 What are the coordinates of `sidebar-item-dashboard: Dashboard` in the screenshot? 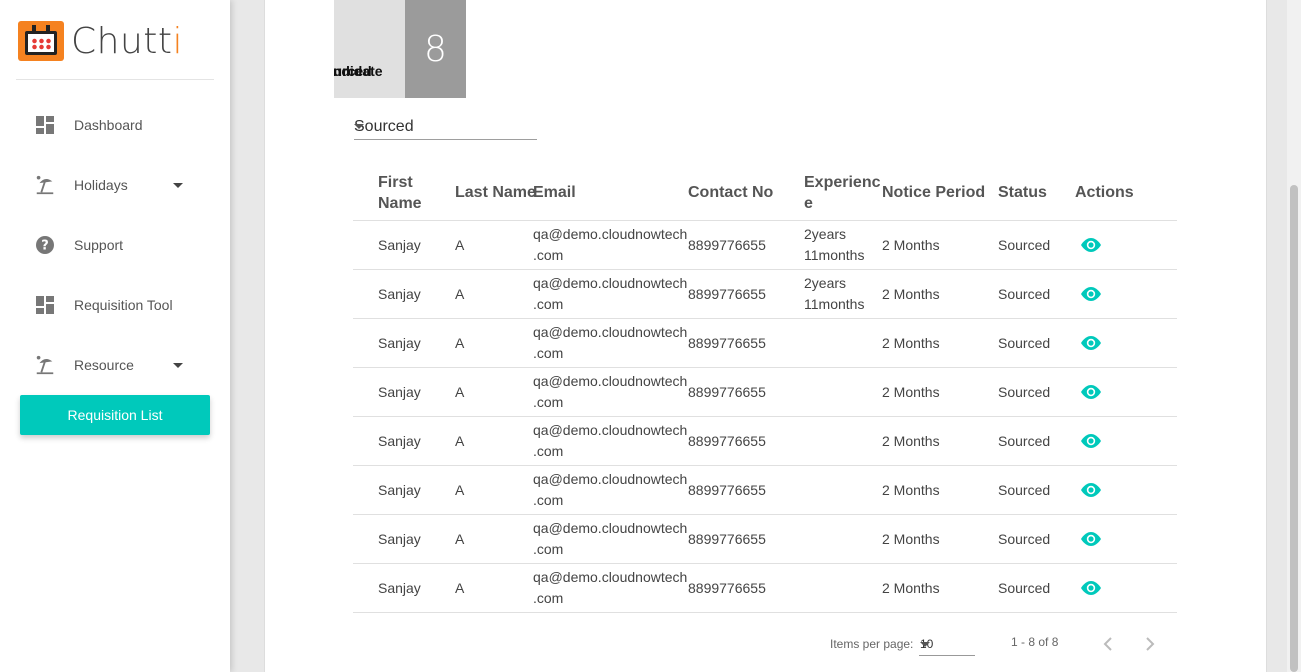 It's located at (115, 125).